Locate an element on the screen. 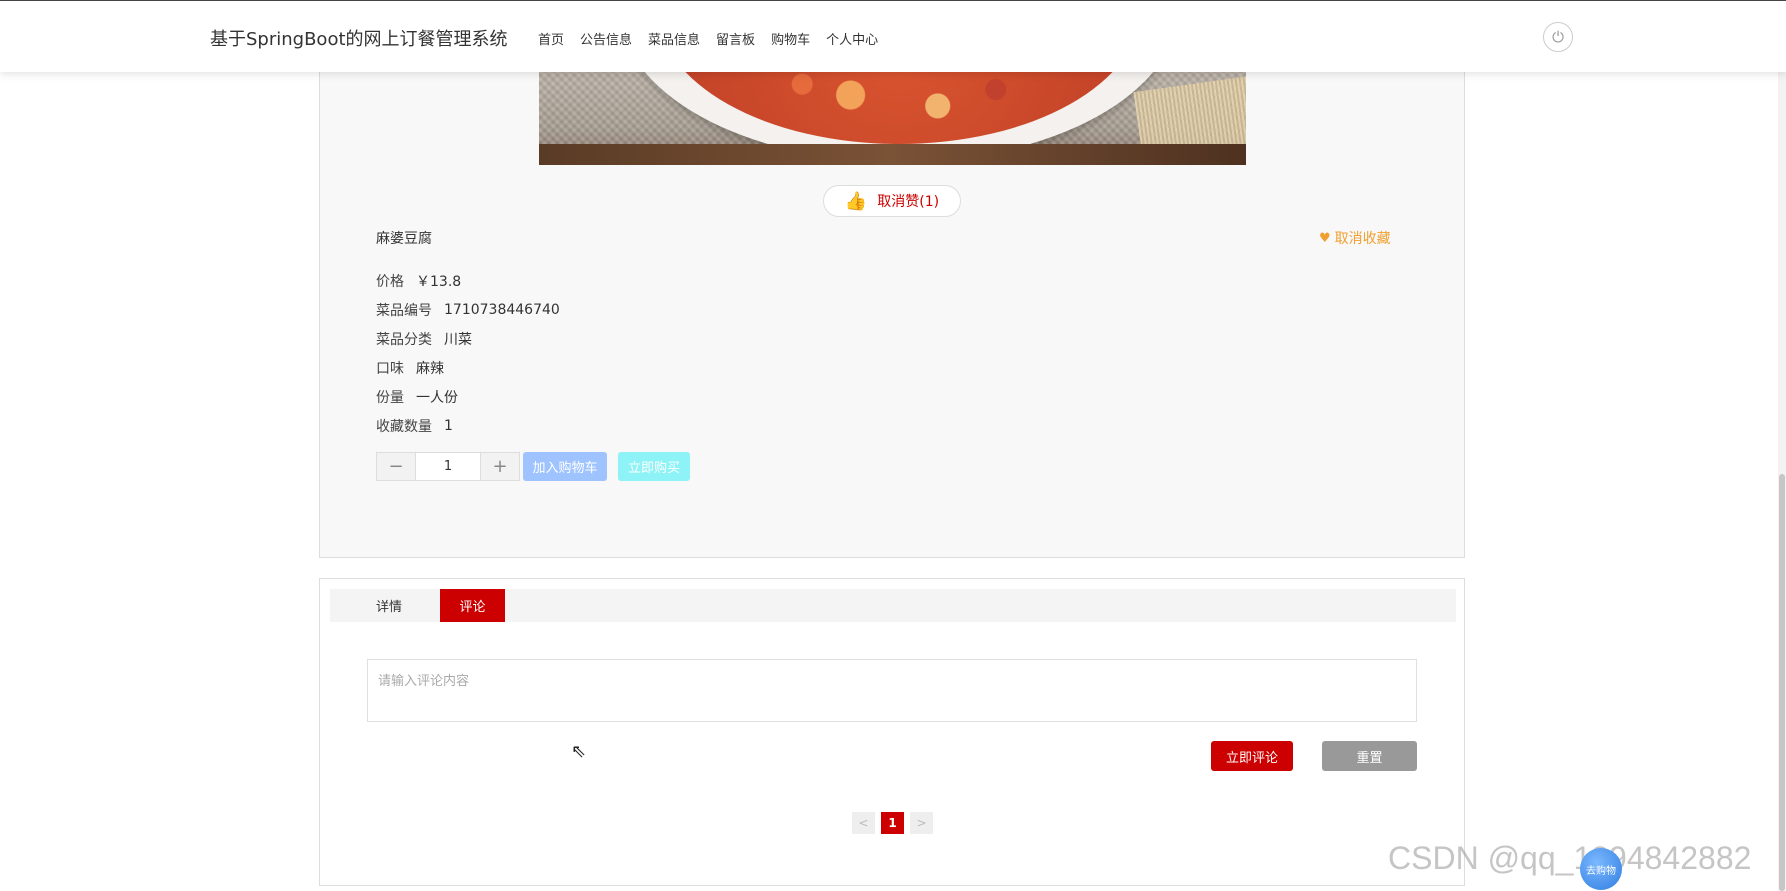 The width and height of the screenshot is (1786, 891). attr-value: 川菜 is located at coordinates (458, 339).